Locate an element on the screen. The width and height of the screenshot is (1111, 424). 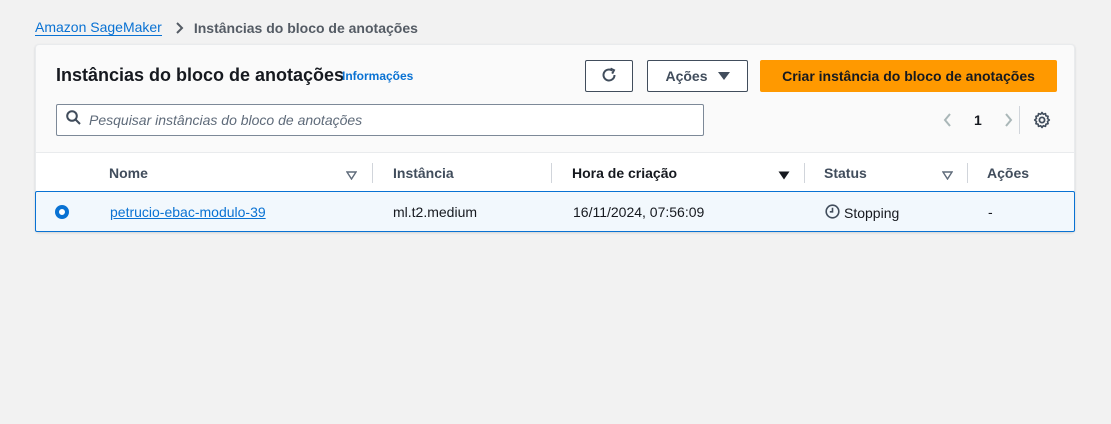
actions-label: Ações is located at coordinates (686, 76).